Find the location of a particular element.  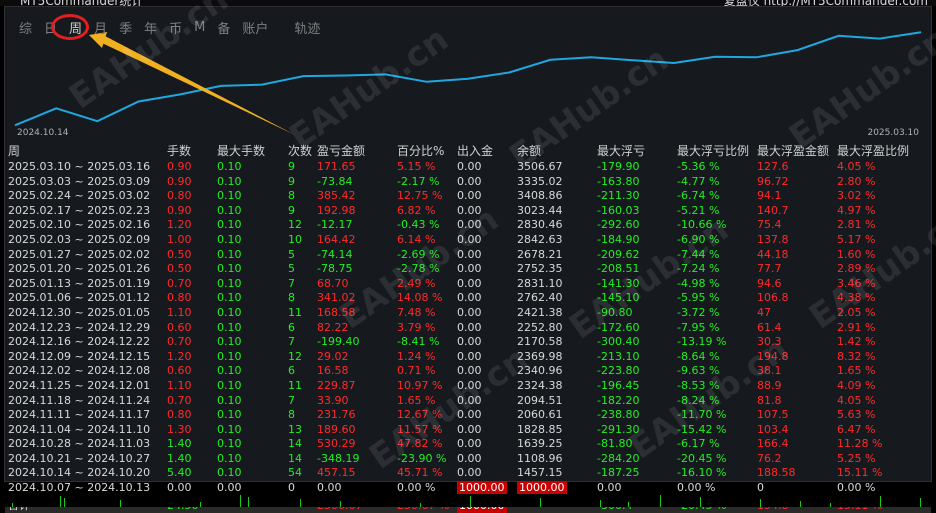

table-row-cell-1: 0.70 is located at coordinates (179, 400).